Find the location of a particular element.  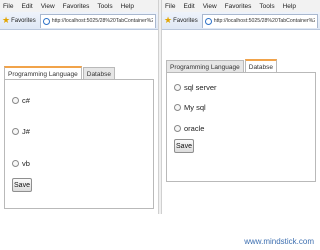

radio-option: J# is located at coordinates (21, 131).